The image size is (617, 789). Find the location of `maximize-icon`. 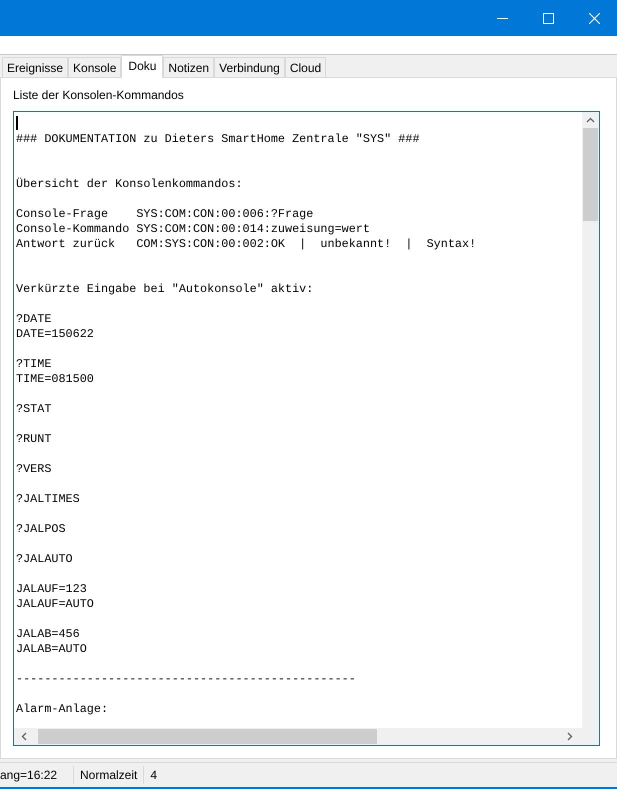

maximize-icon is located at coordinates (548, 18).